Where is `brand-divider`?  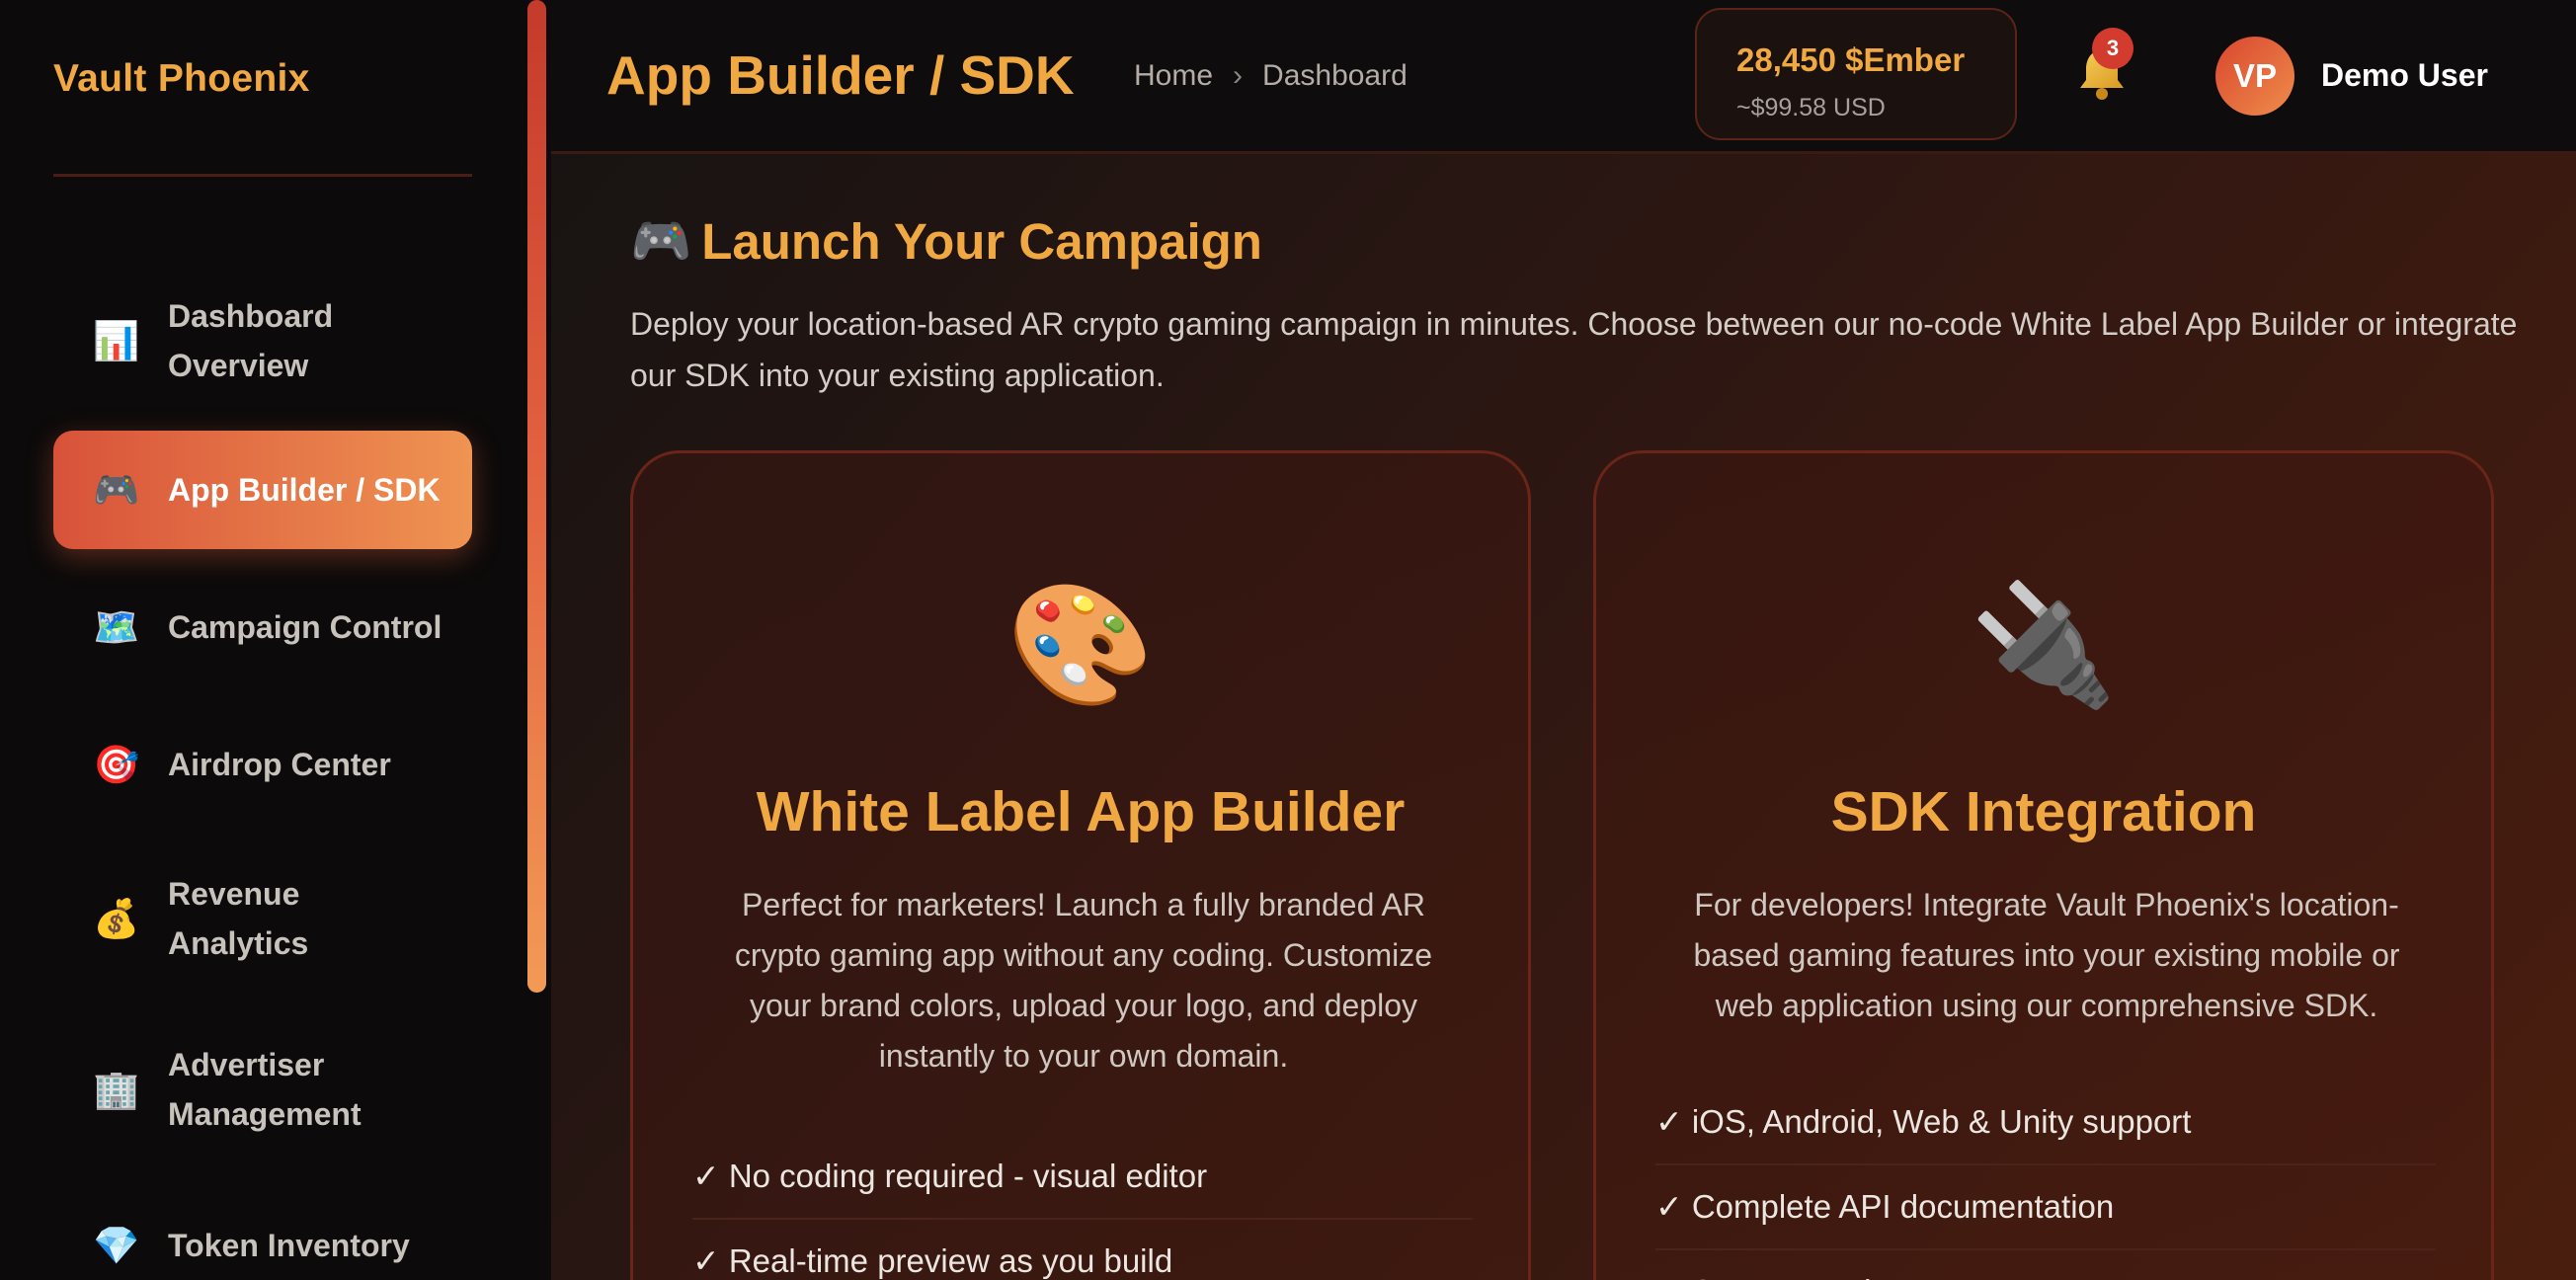 brand-divider is located at coordinates (262, 175).